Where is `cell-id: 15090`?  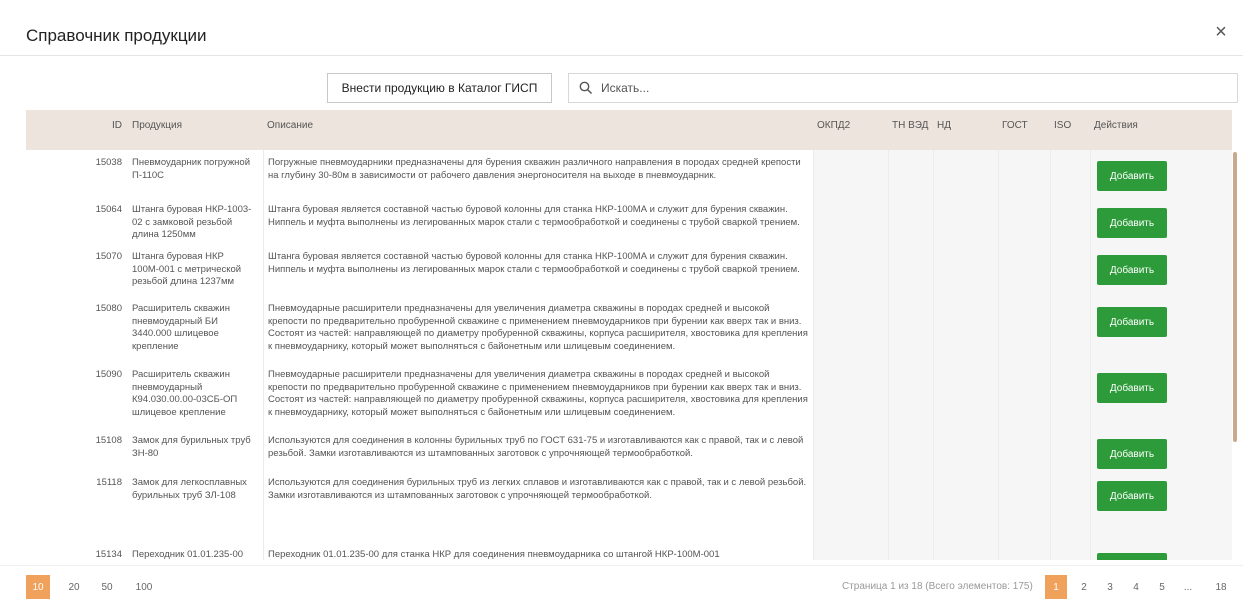
cell-id: 15090 is located at coordinates (108, 374).